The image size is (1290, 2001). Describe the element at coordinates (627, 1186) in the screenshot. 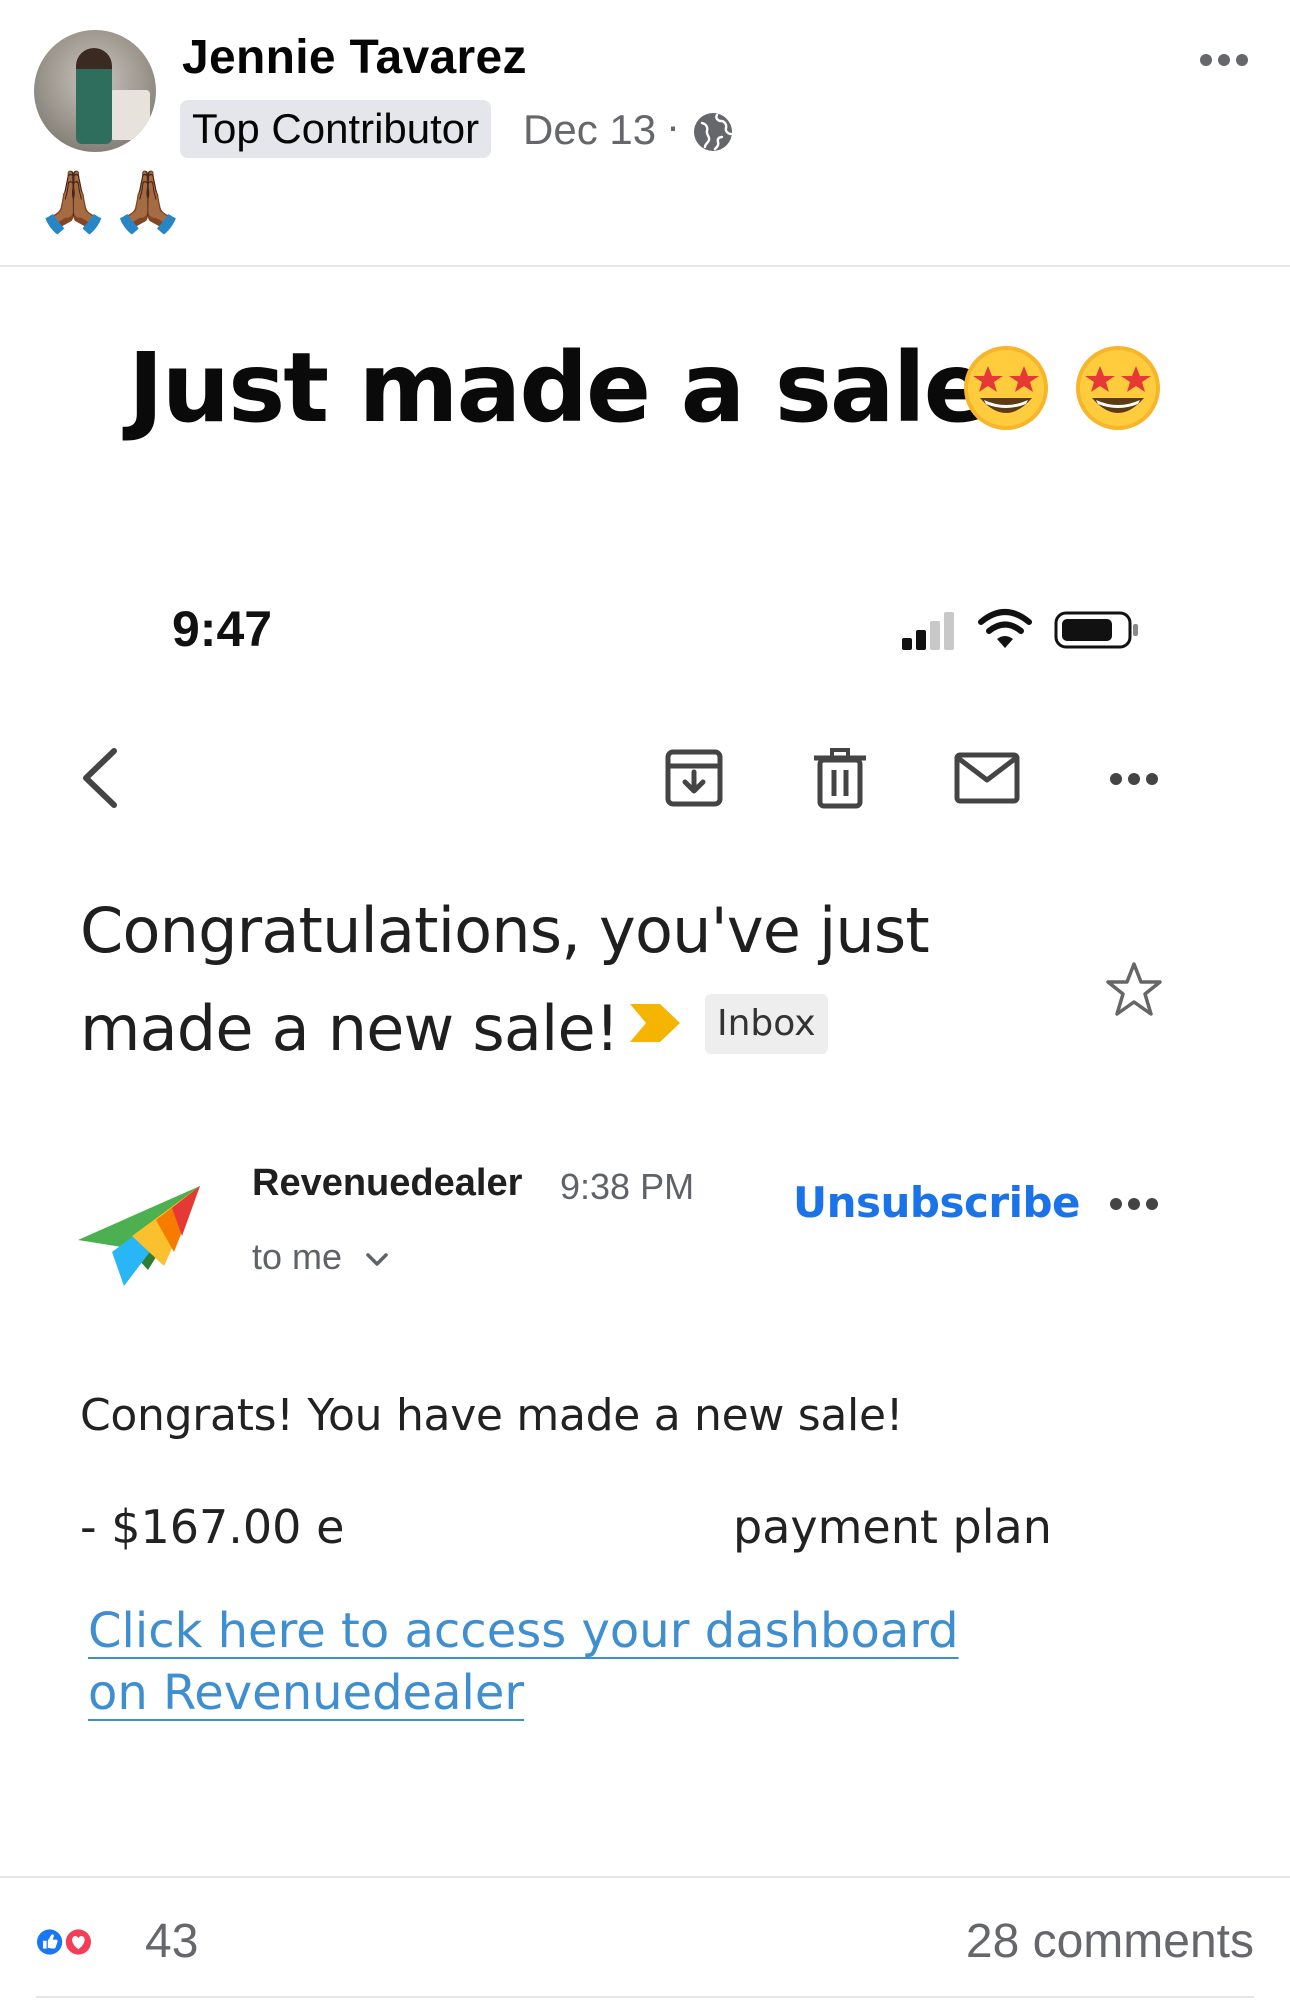

I see `sender-time: 9:38 PM` at that location.